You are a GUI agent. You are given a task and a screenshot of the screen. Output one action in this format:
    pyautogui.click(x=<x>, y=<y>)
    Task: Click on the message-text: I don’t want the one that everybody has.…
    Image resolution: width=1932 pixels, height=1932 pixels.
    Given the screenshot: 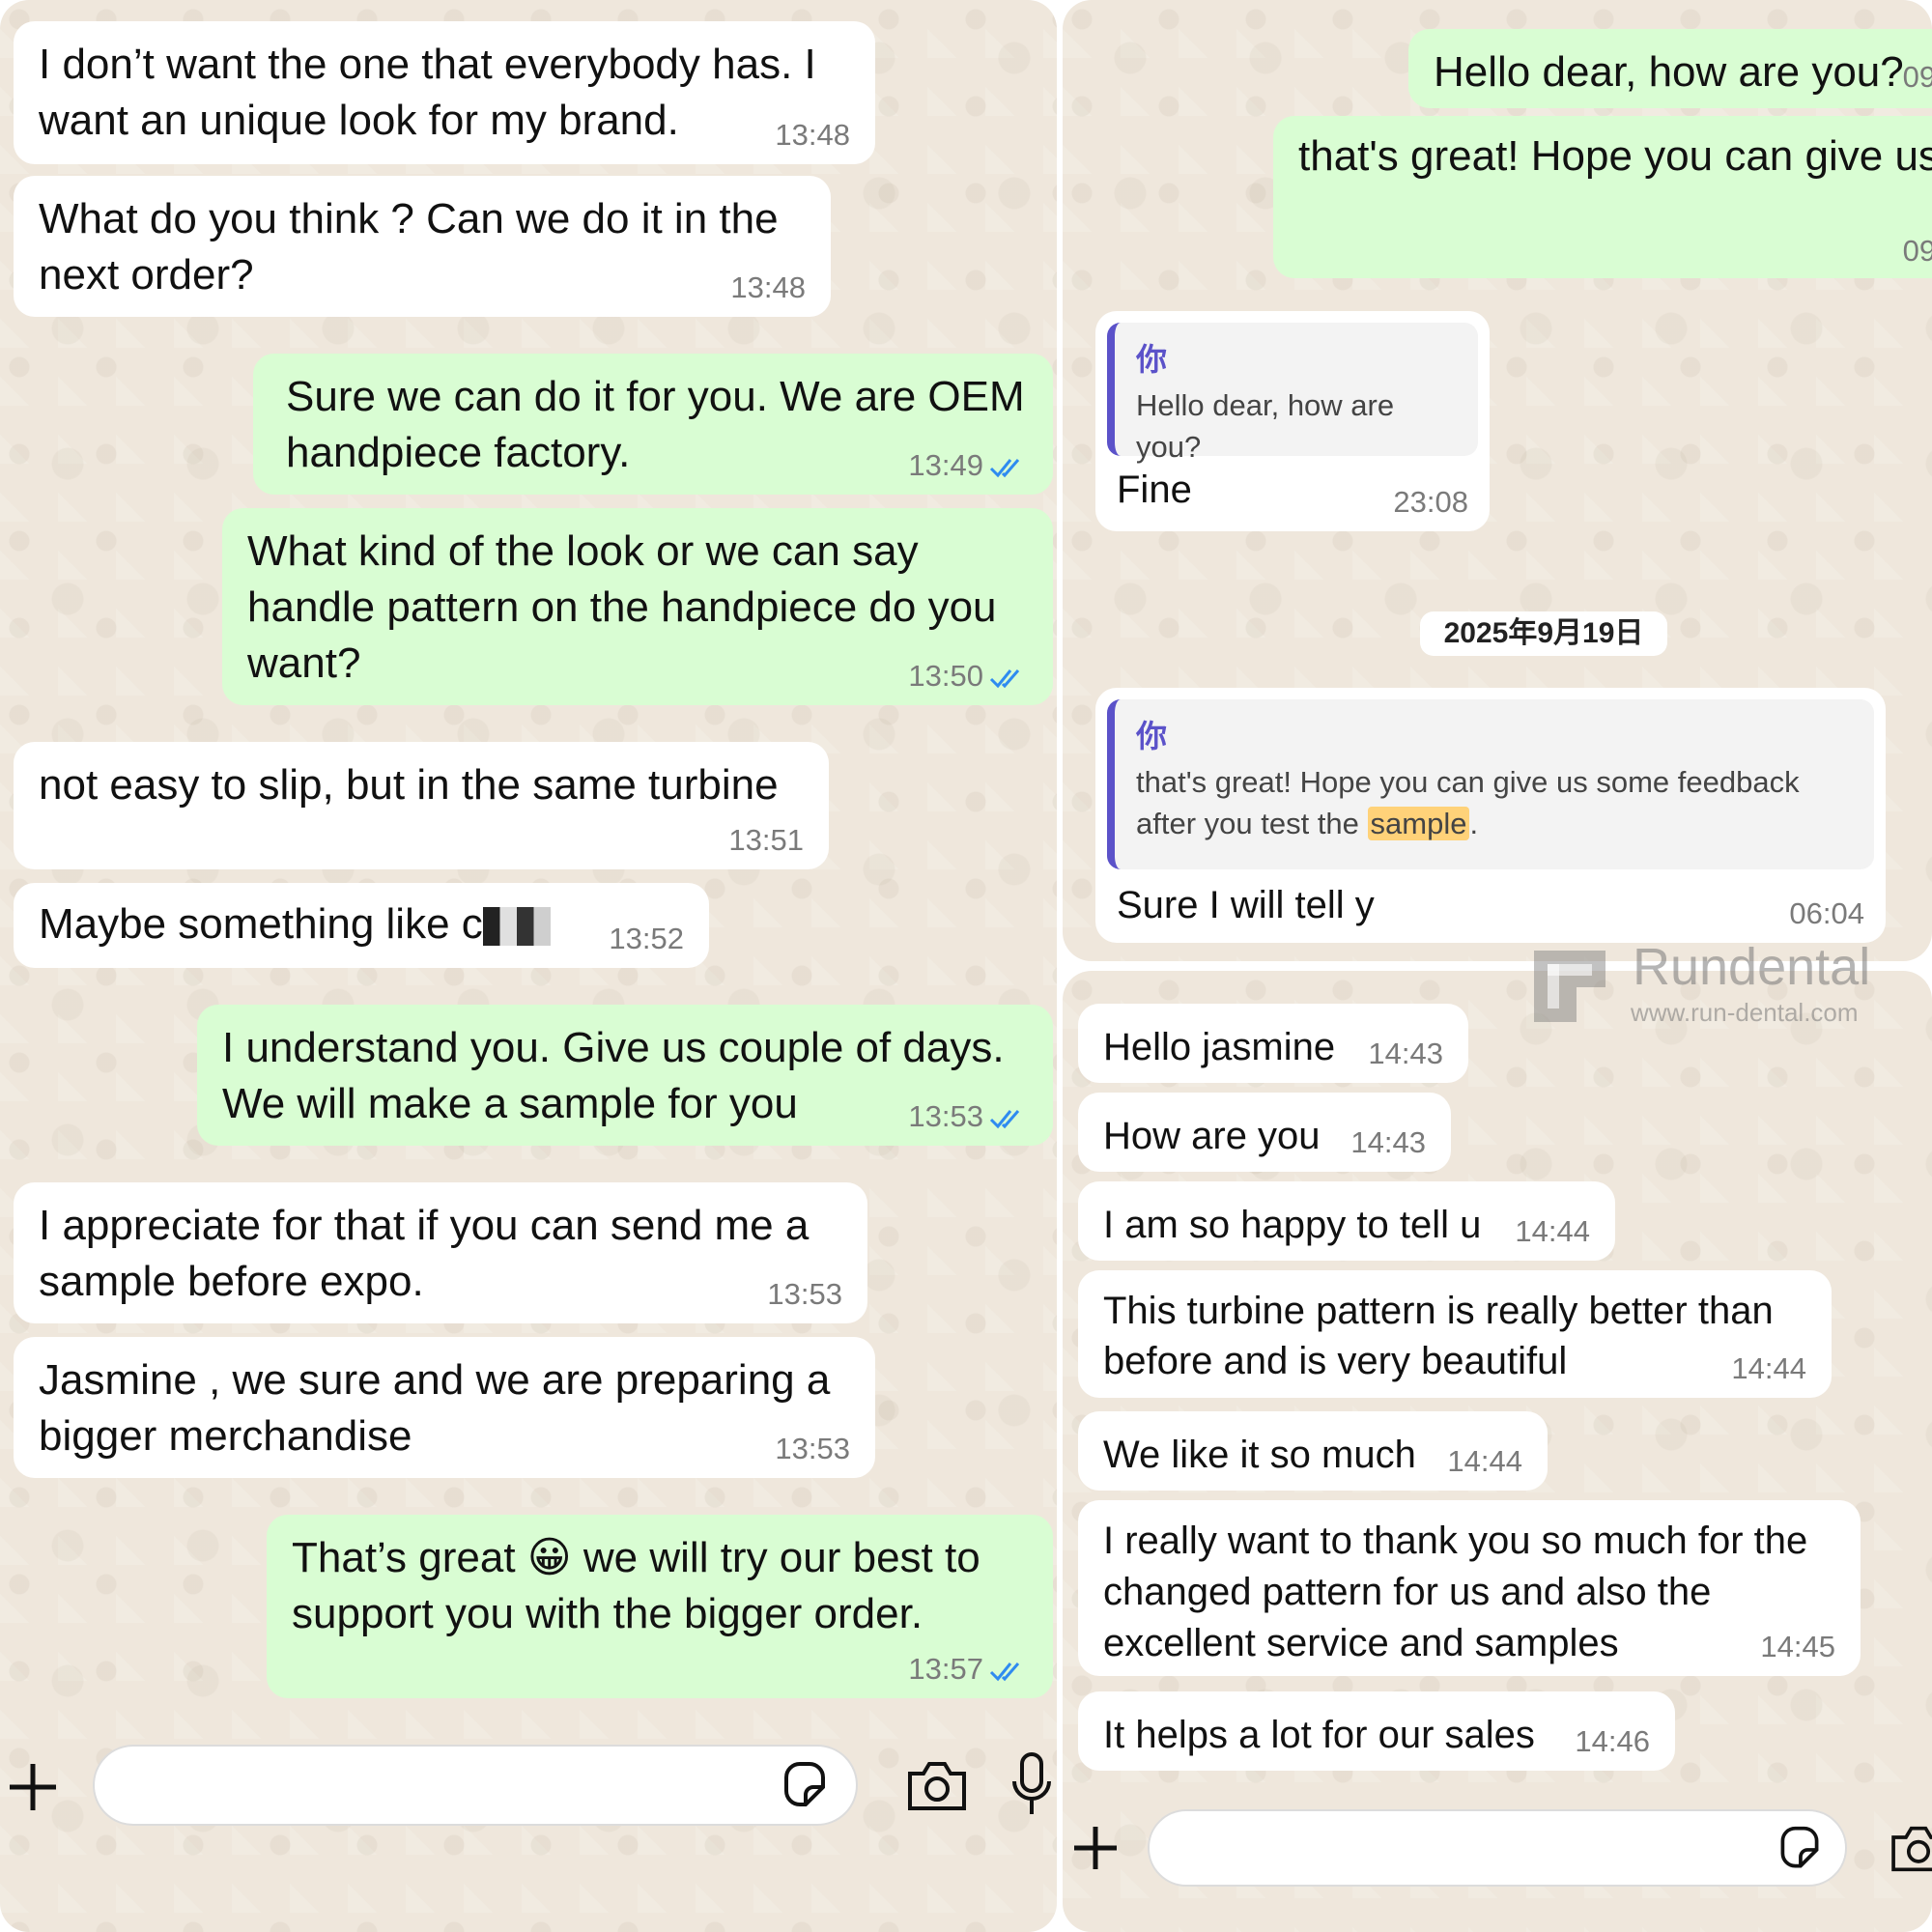 What is the action you would take?
    pyautogui.click(x=427, y=92)
    